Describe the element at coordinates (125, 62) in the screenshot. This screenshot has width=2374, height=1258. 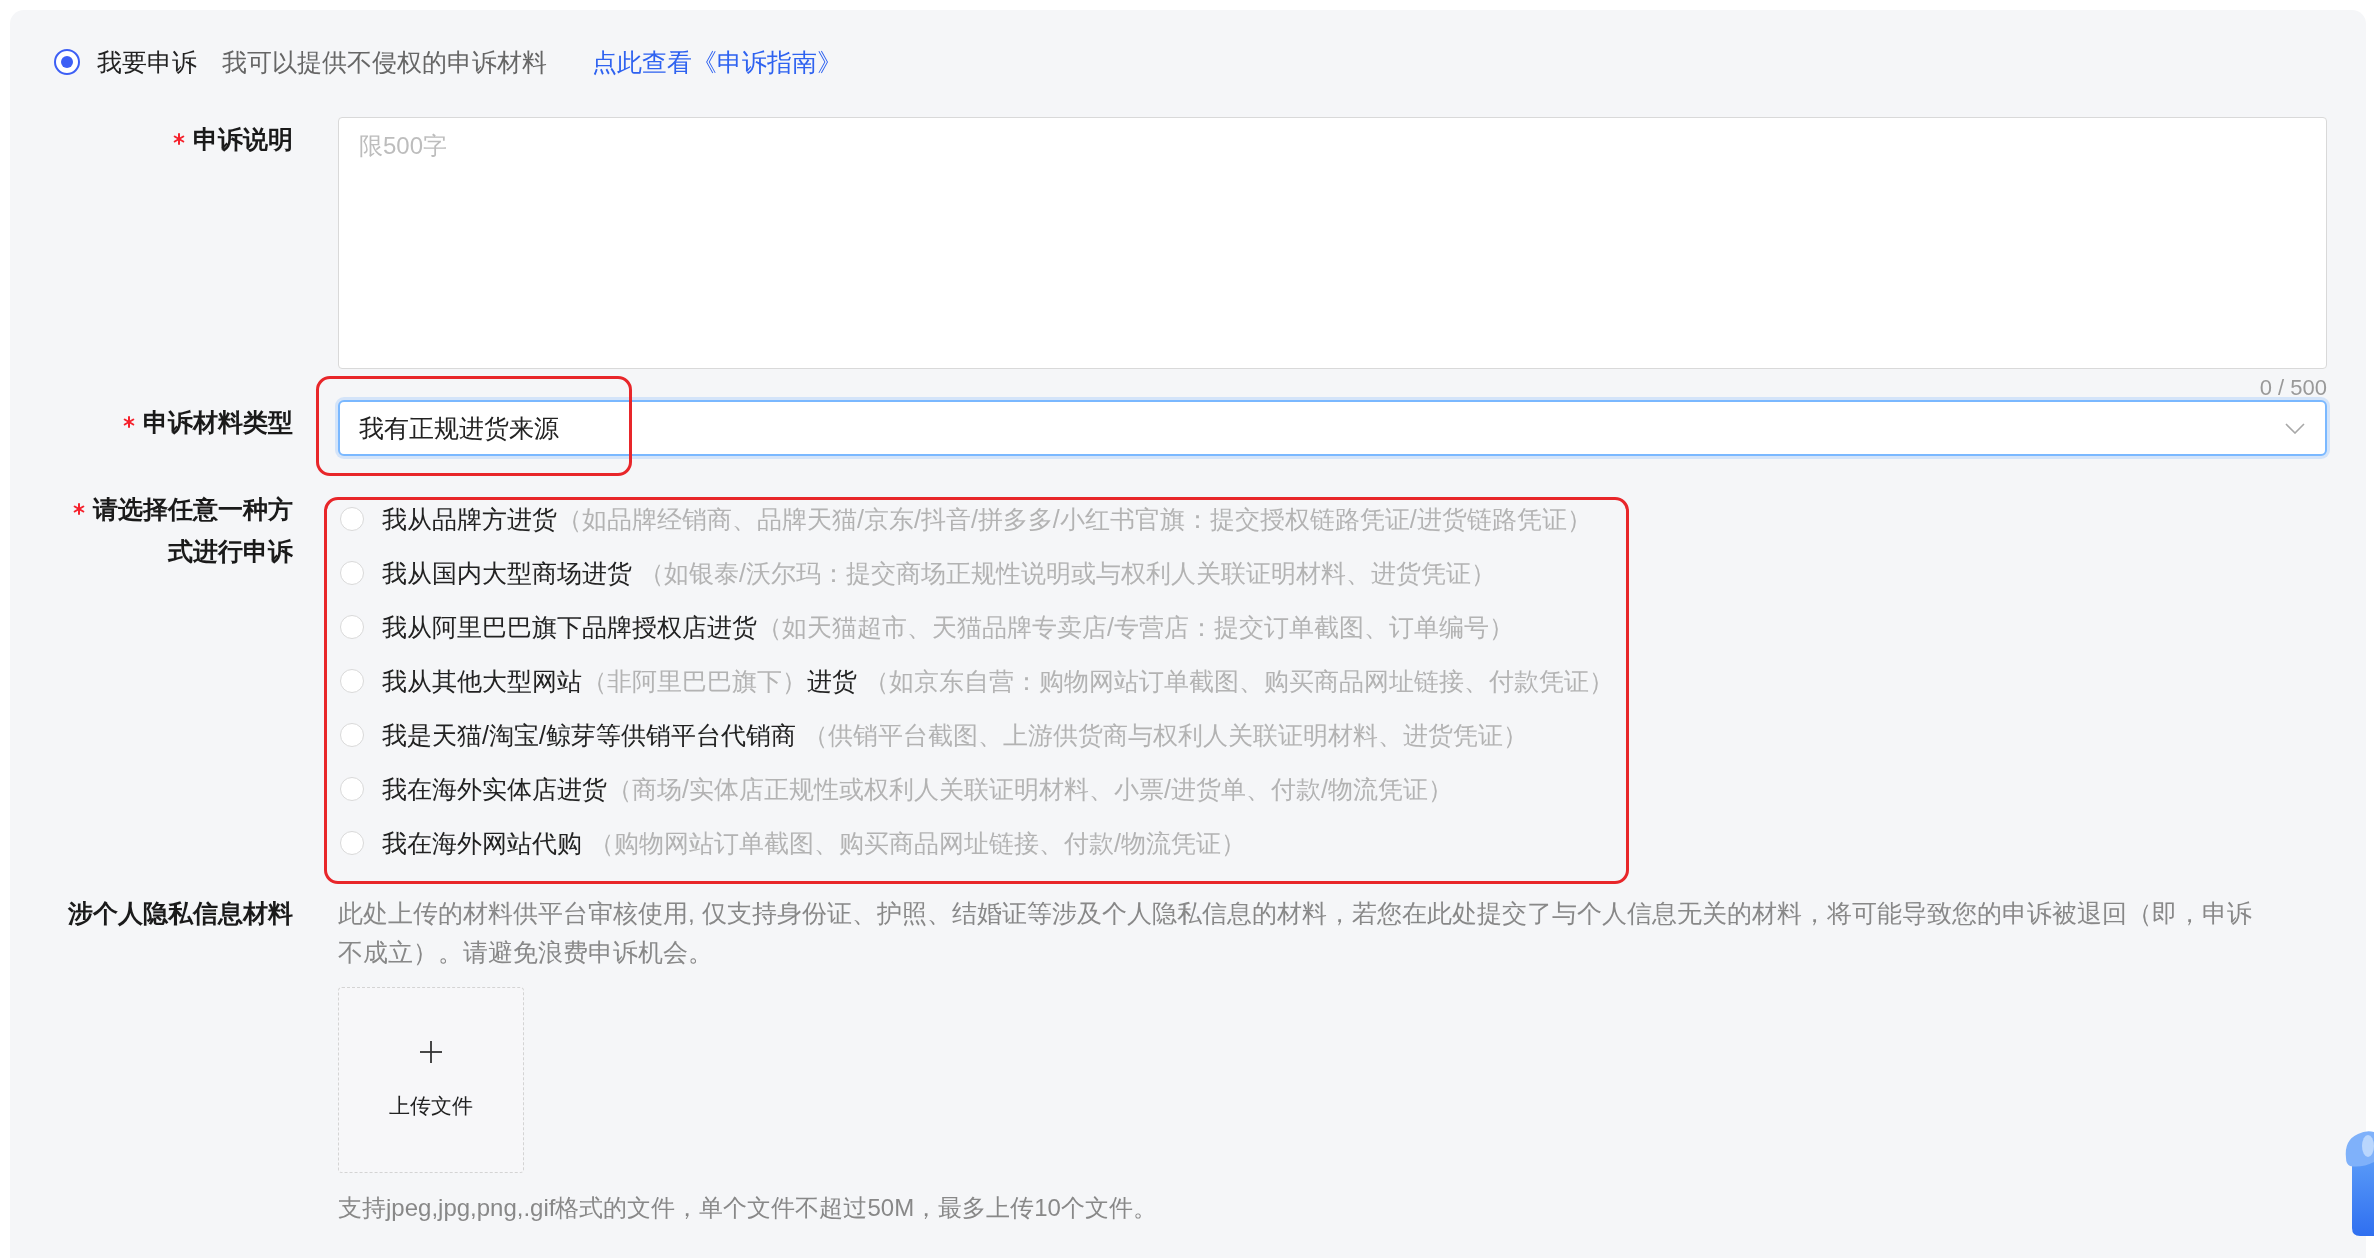
I see `radio-option: 我要申诉` at that location.